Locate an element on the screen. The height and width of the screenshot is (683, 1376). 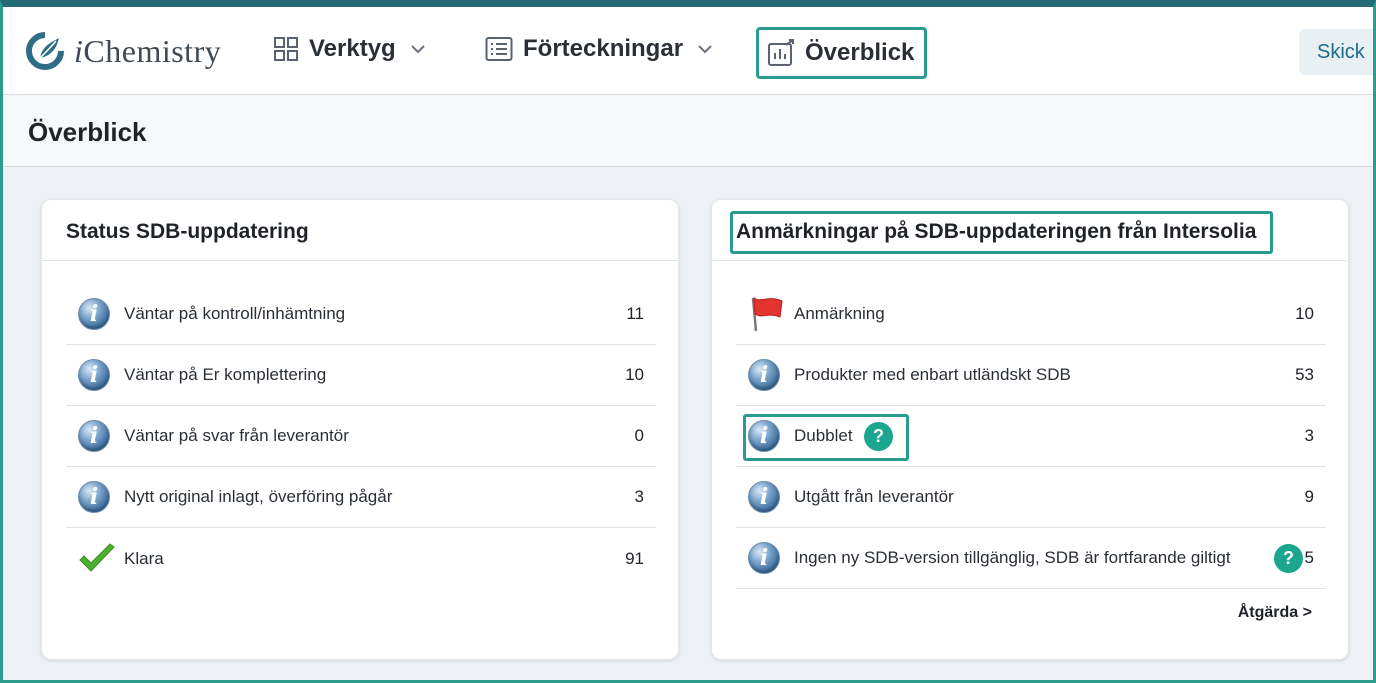
list-item: i Dubblet ? 3 is located at coordinates (1031, 436).